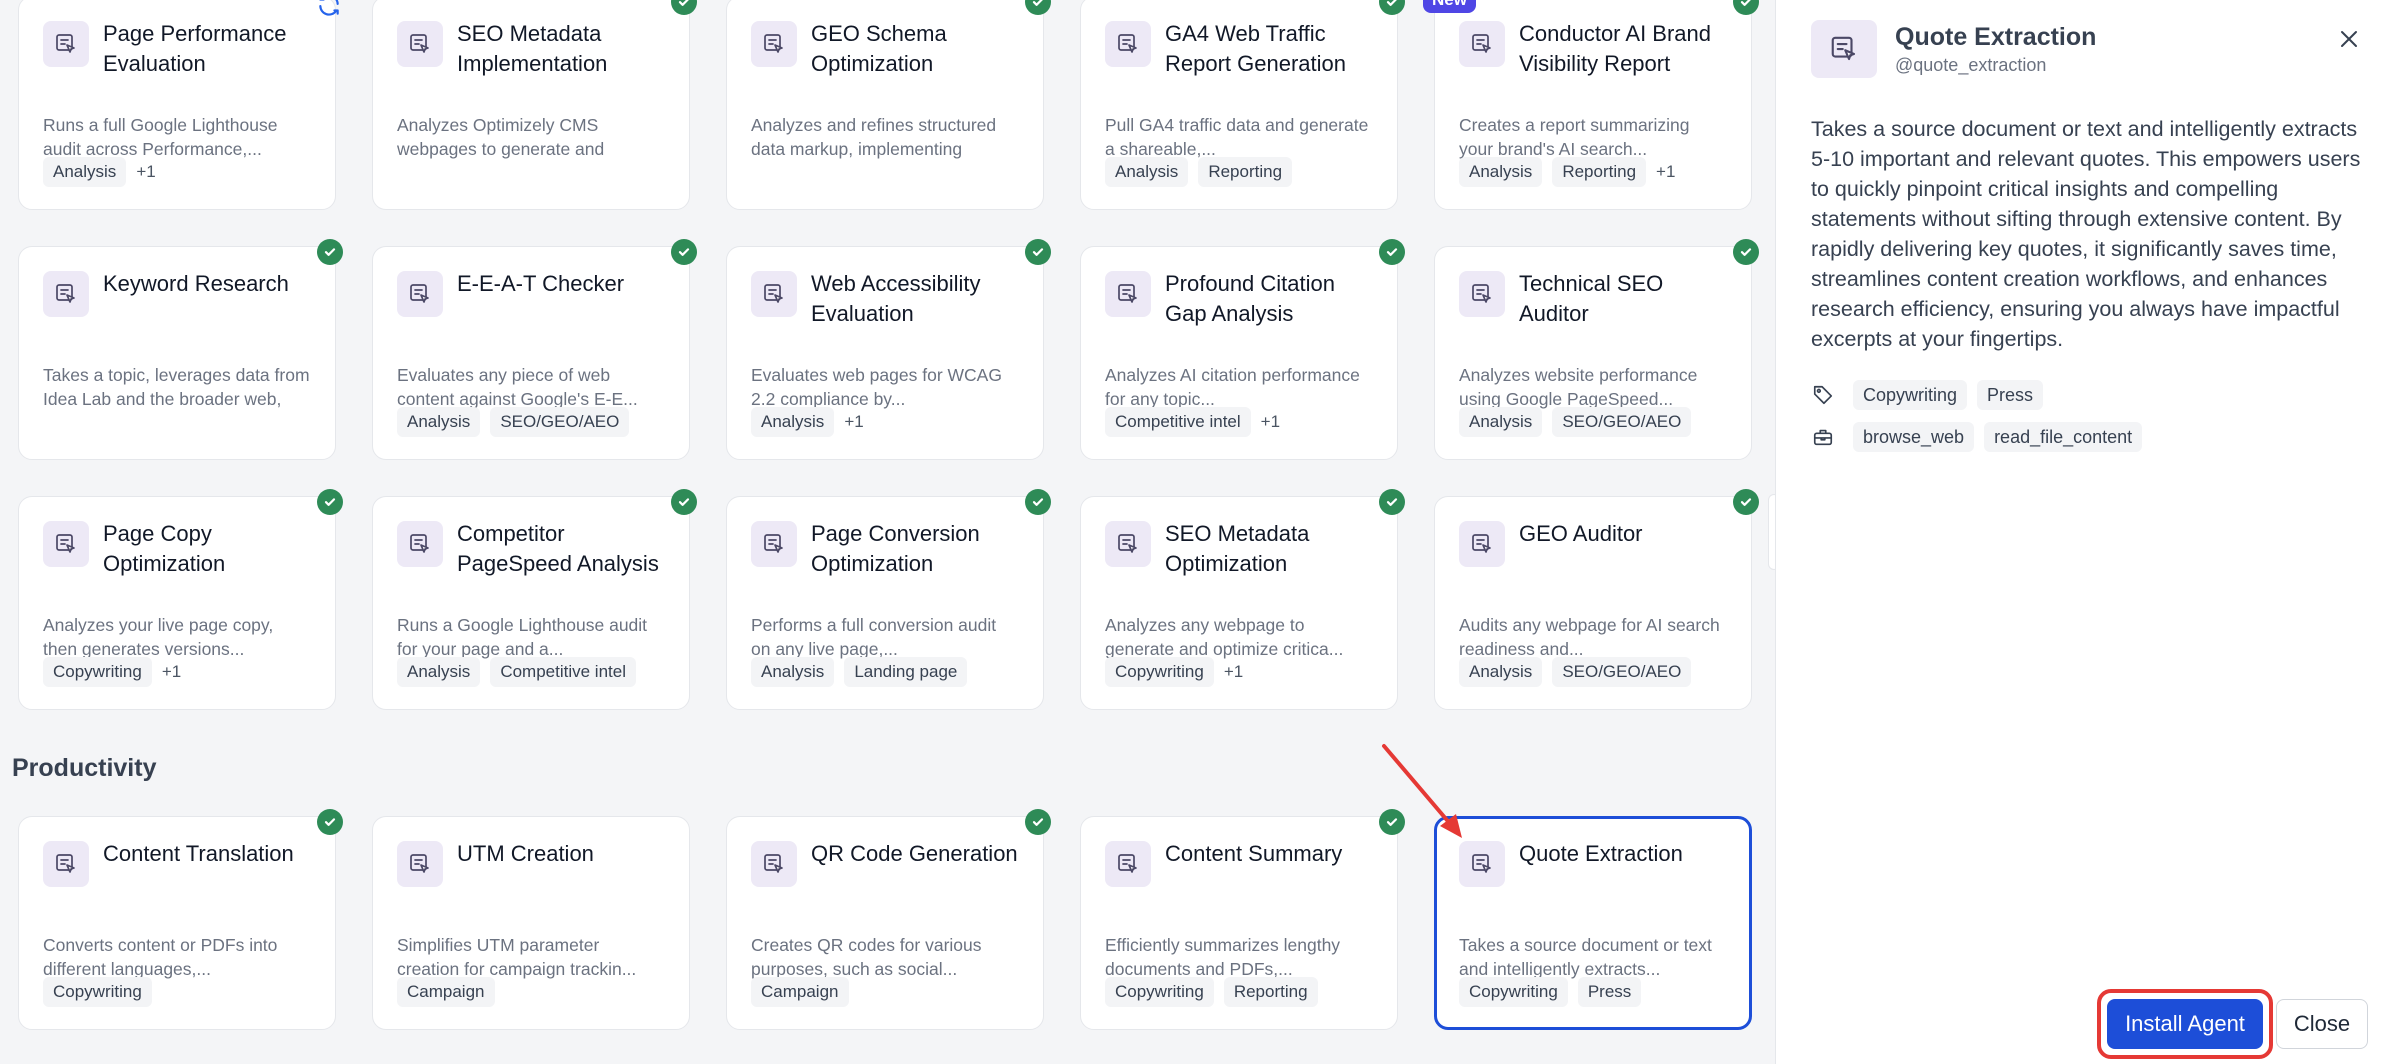  Describe the element at coordinates (531, 302) in the screenshot. I see `card-header: E-E-A-T Checker` at that location.